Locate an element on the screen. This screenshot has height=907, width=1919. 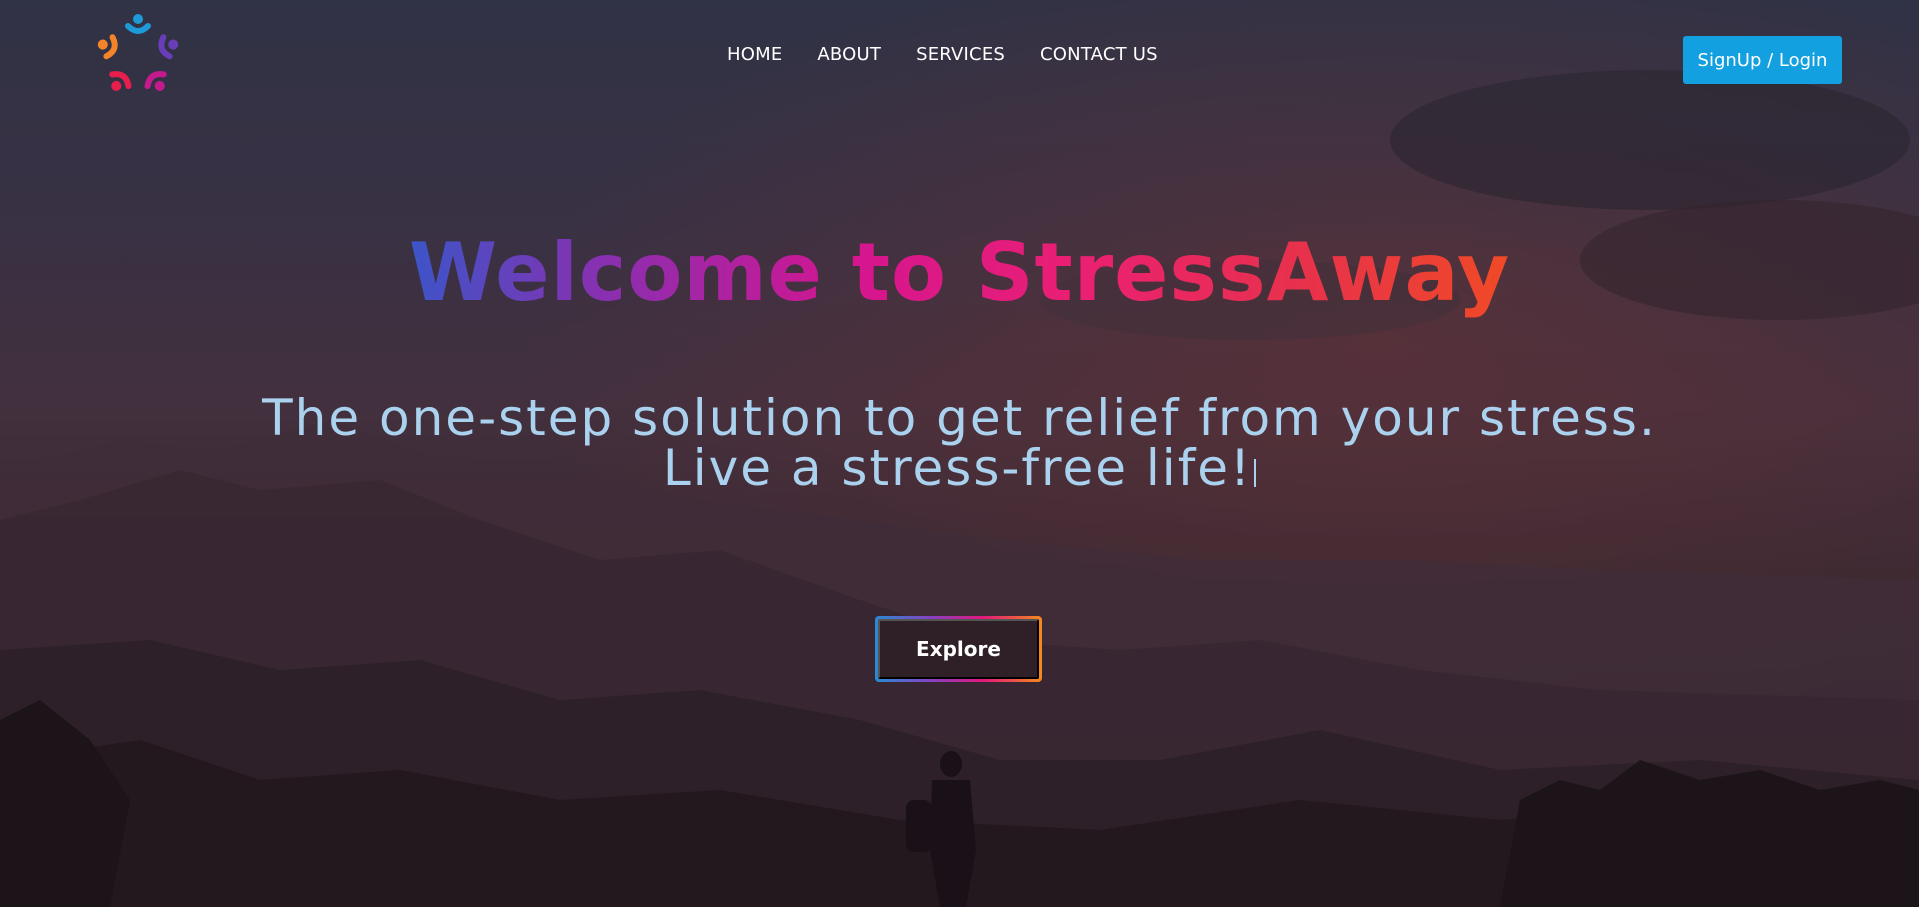
explore-button: Explore is located at coordinates (958, 649).